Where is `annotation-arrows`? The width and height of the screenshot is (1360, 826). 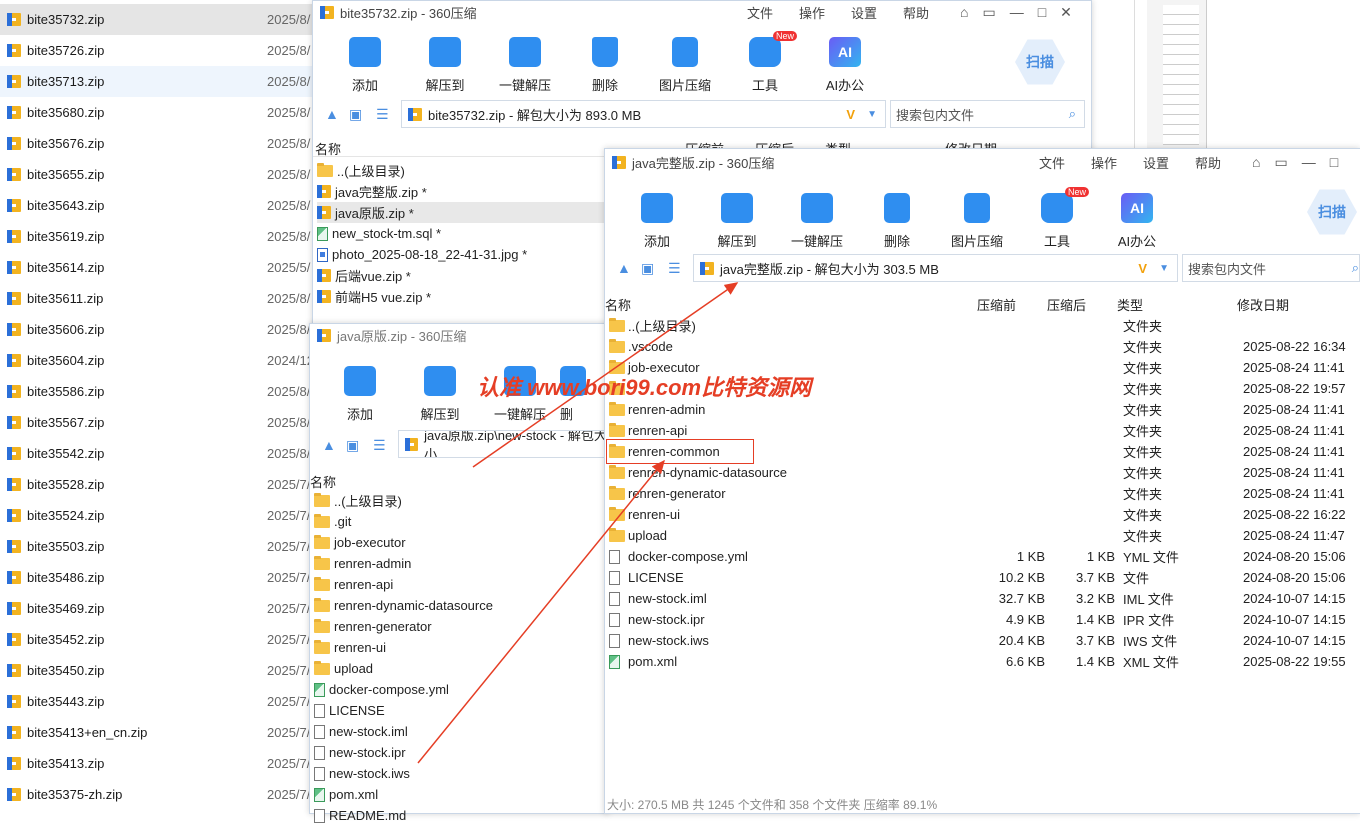 annotation-arrows is located at coordinates (578, 523).